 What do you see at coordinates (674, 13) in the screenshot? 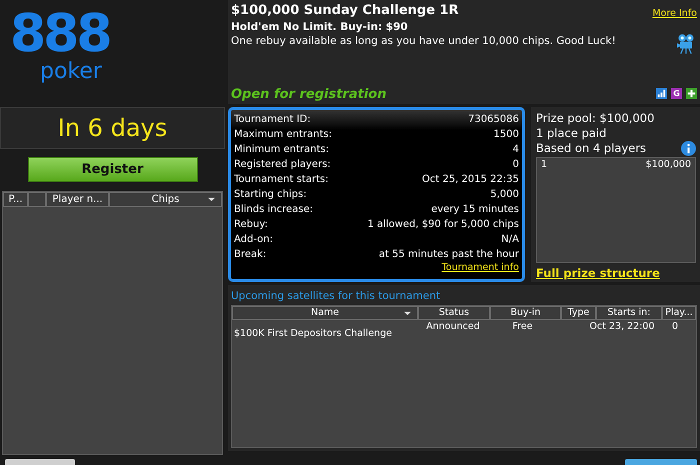
I see `more-info-link: More Info` at bounding box center [674, 13].